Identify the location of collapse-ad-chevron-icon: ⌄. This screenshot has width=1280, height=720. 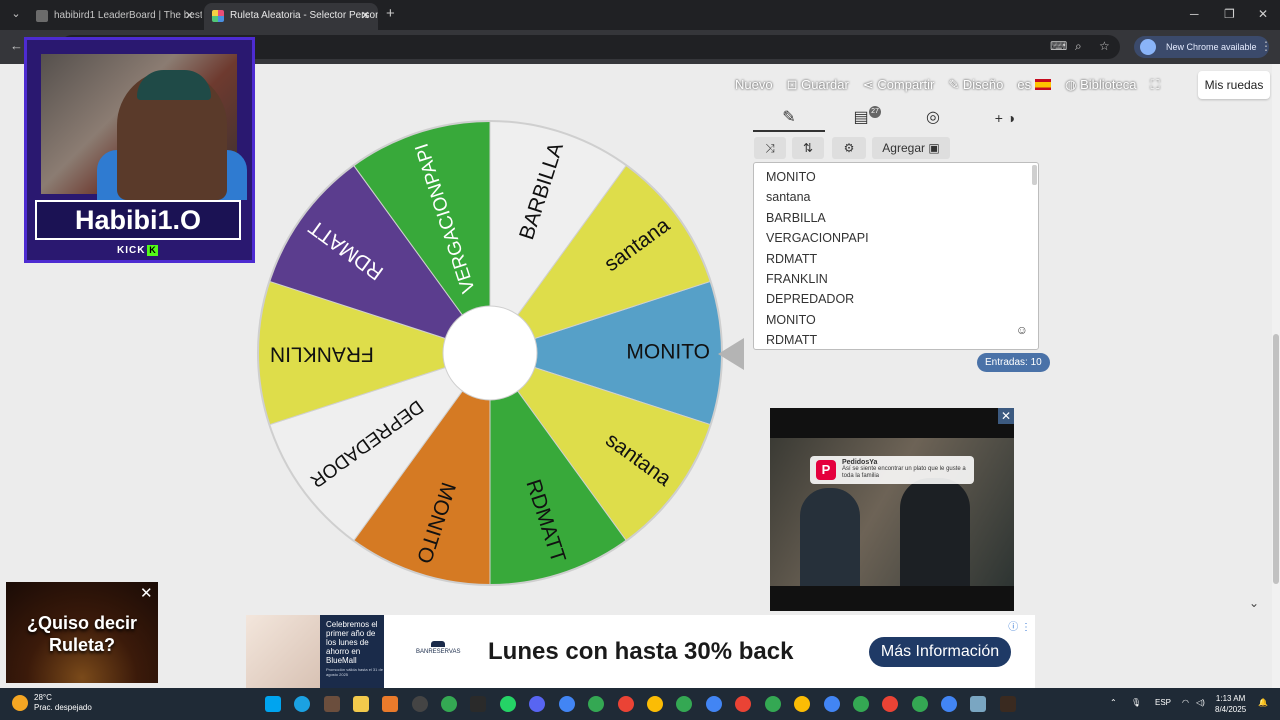
(1254, 603).